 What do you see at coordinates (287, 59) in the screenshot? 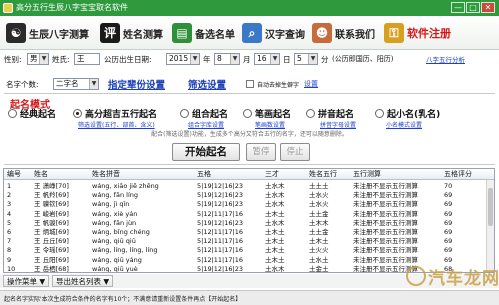
I see `day-unit: 日` at bounding box center [287, 59].